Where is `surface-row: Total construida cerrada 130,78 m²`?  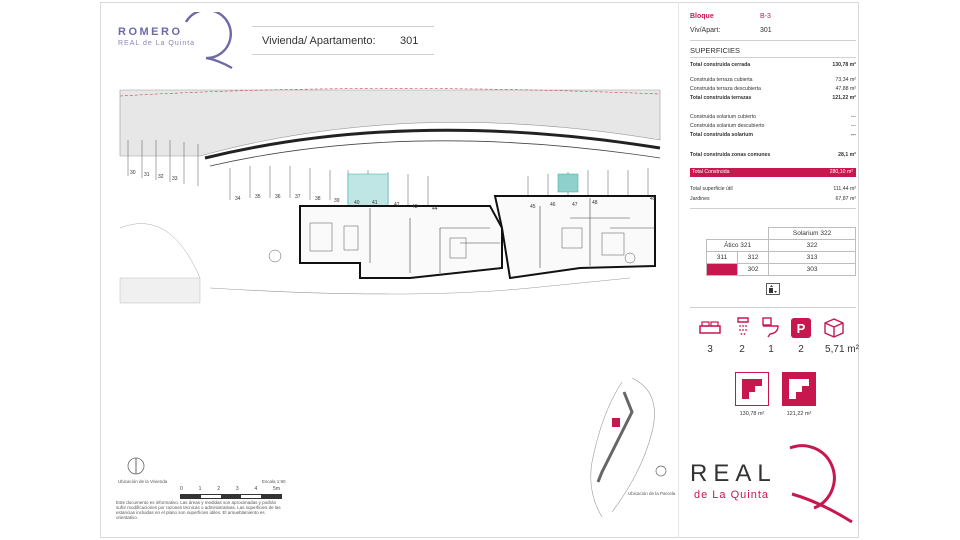
surface-row: Total construida cerrada 130,78 m² is located at coordinates (773, 65).